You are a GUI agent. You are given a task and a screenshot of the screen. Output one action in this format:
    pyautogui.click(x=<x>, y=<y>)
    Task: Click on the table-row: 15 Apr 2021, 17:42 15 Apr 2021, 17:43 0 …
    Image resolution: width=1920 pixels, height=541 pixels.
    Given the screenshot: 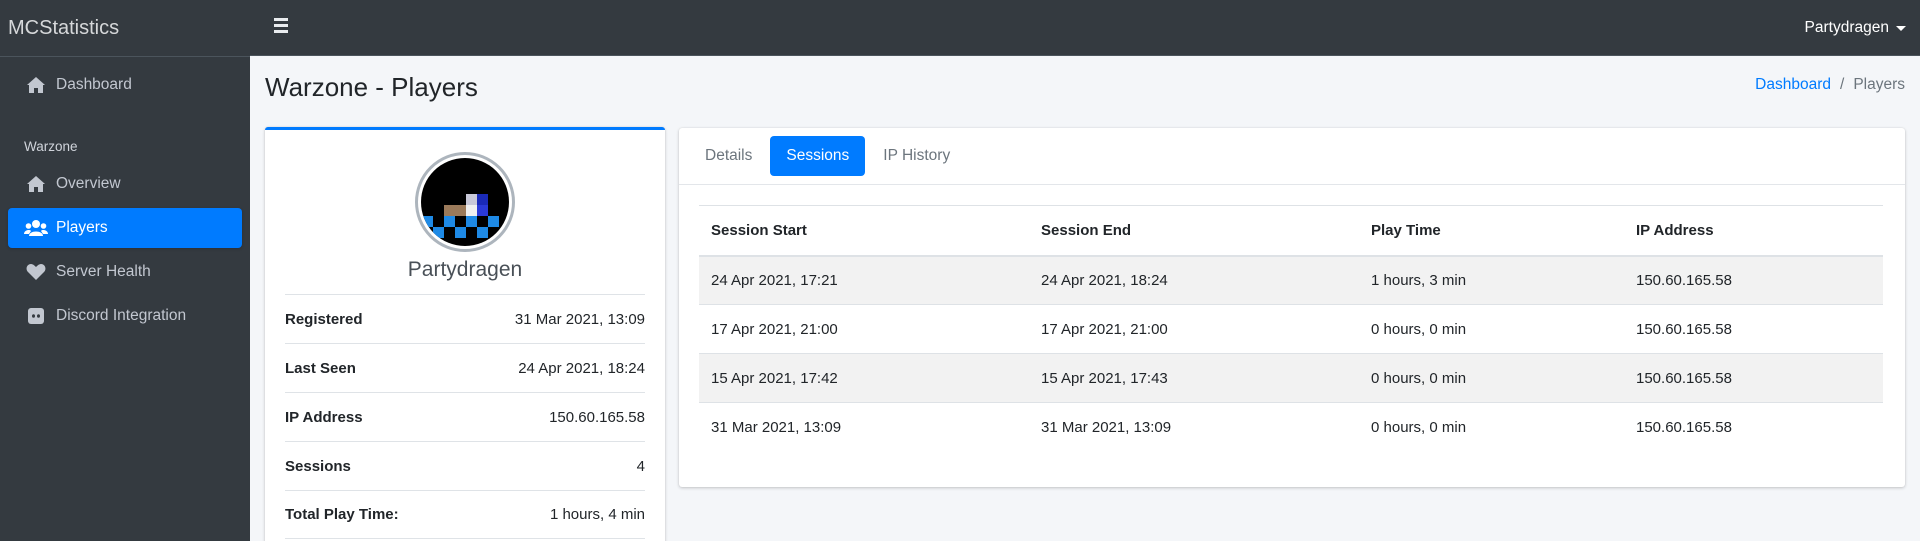 What is the action you would take?
    pyautogui.click(x=1291, y=378)
    